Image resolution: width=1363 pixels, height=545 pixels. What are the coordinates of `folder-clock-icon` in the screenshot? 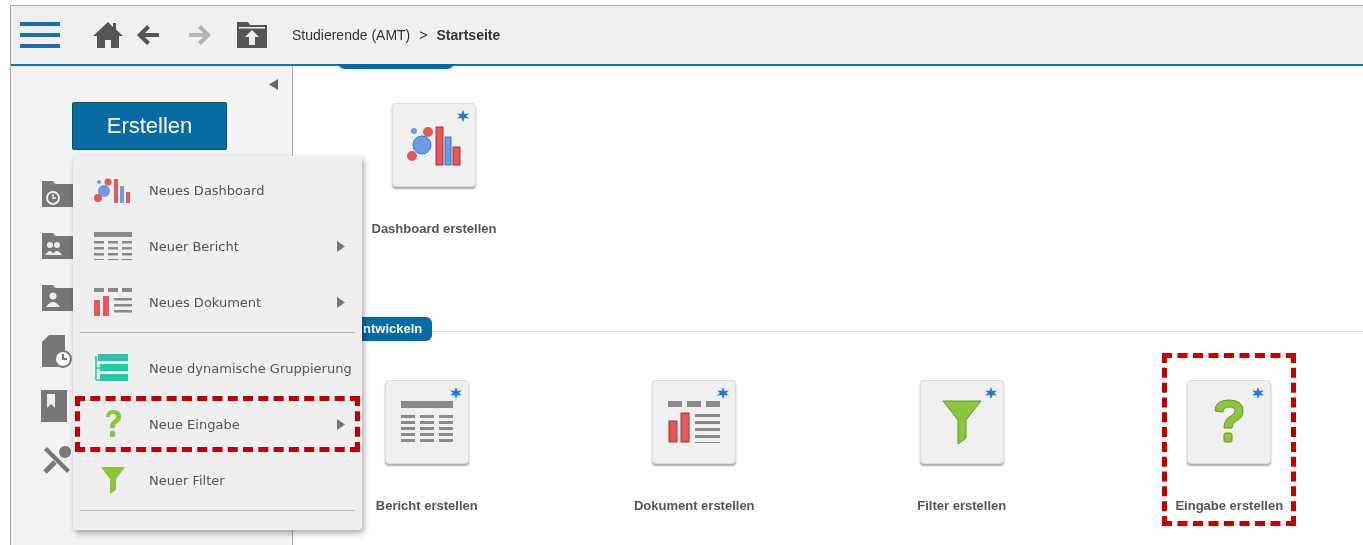 It's located at (58, 193).